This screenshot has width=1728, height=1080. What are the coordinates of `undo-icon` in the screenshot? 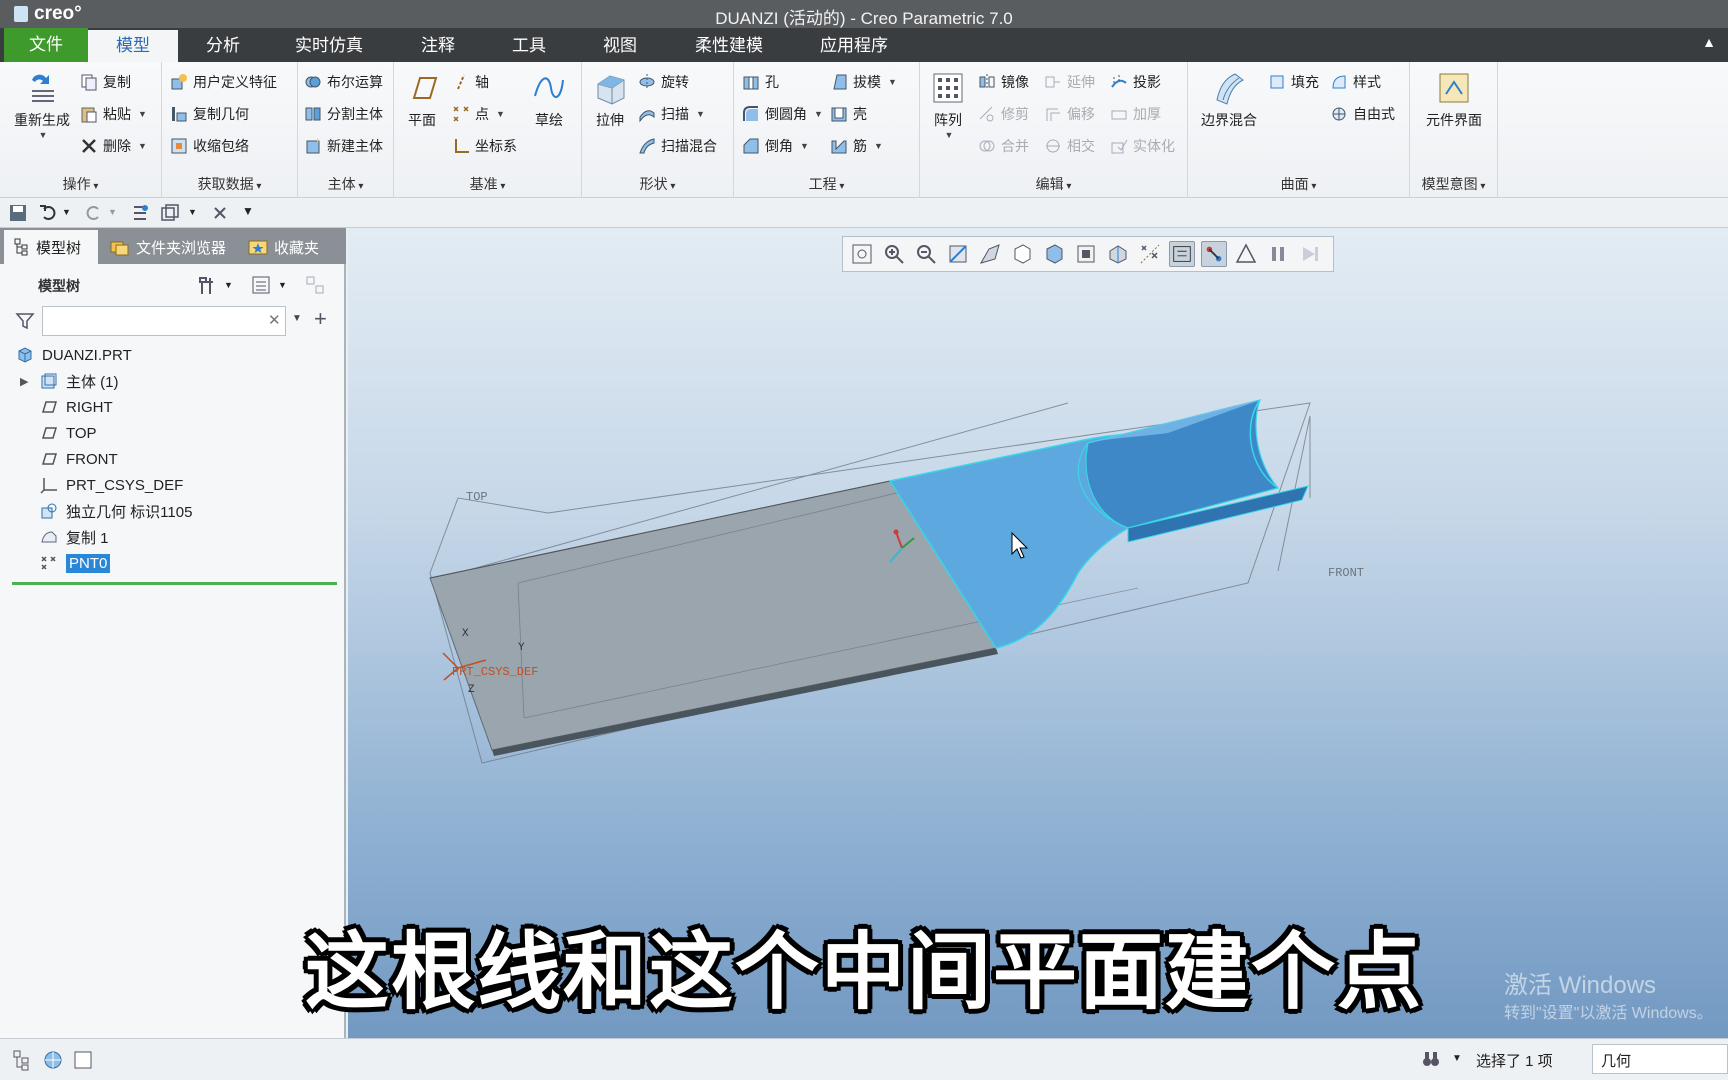 It's located at (48, 213).